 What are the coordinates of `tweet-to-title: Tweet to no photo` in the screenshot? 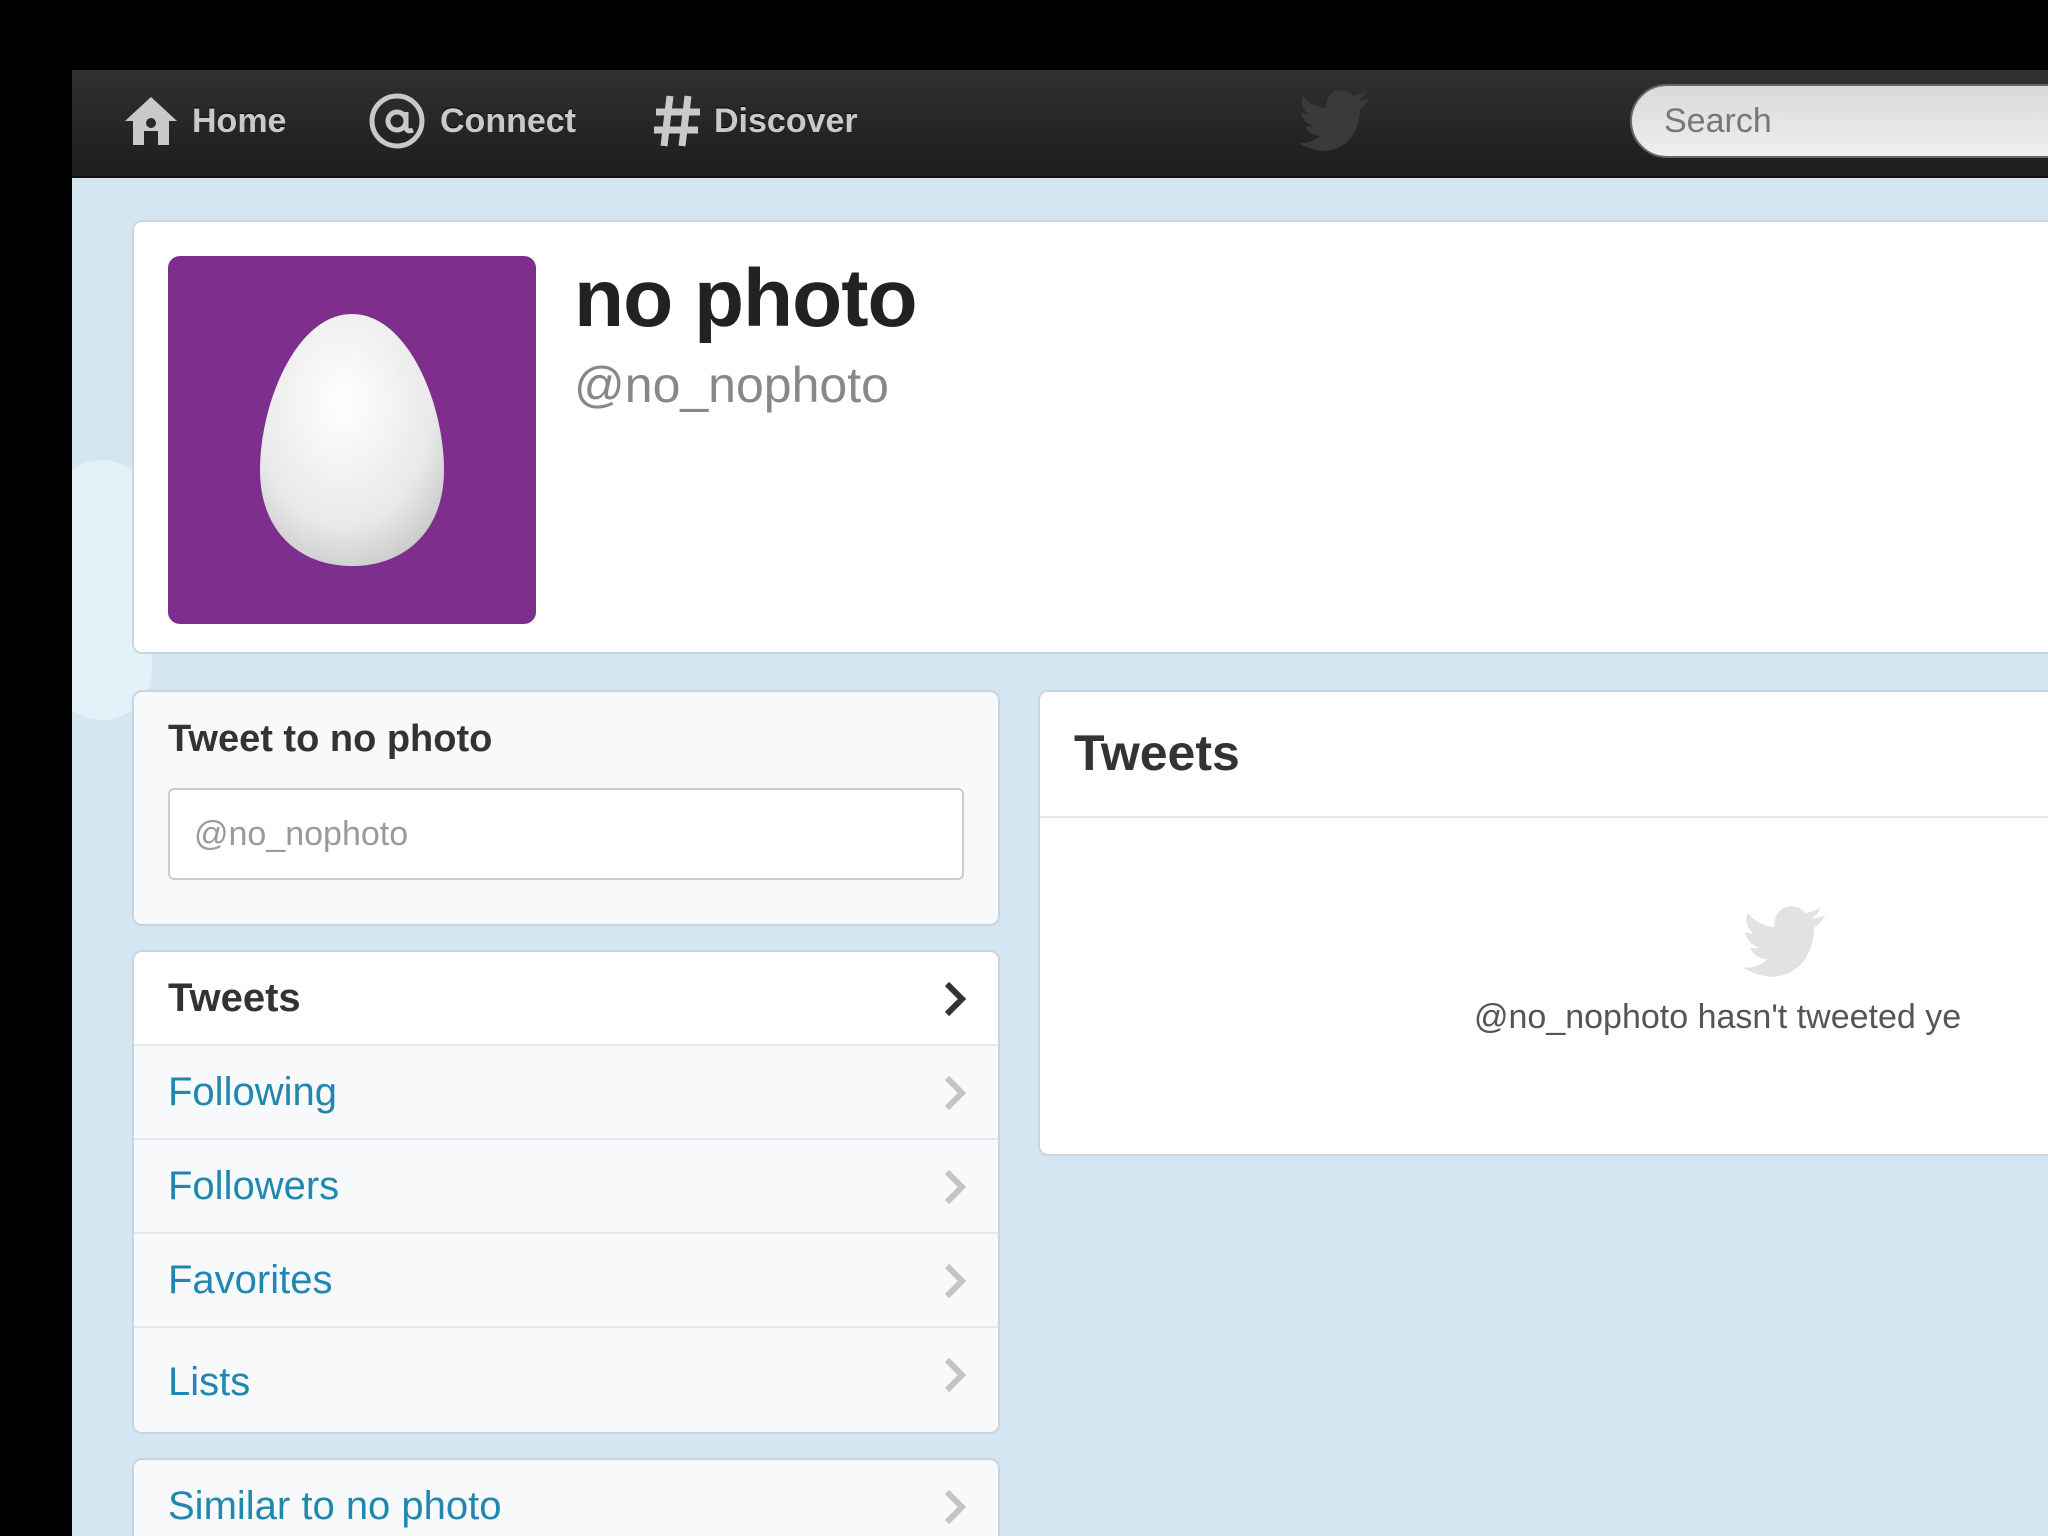 It's located at (330, 739).